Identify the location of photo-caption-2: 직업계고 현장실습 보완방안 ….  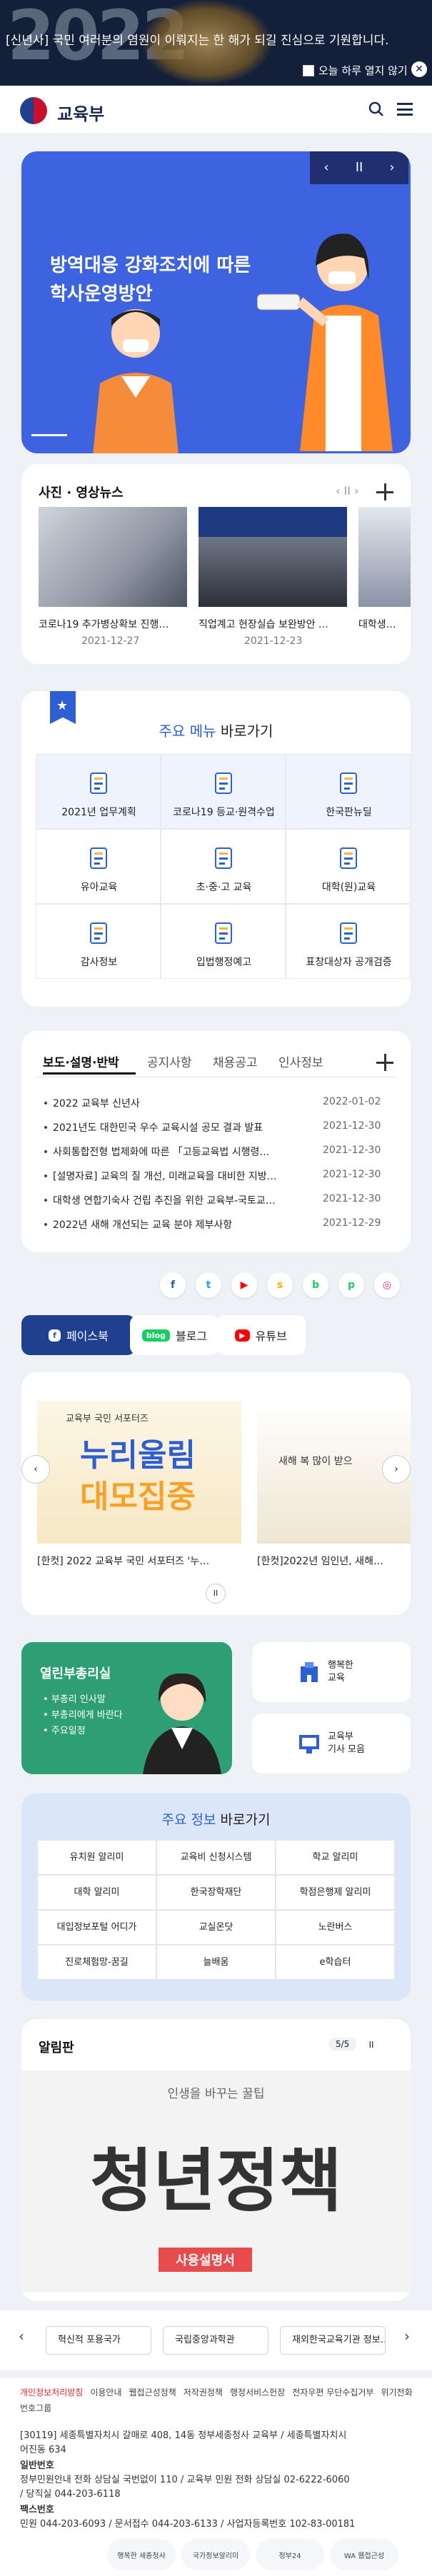
(273, 624).